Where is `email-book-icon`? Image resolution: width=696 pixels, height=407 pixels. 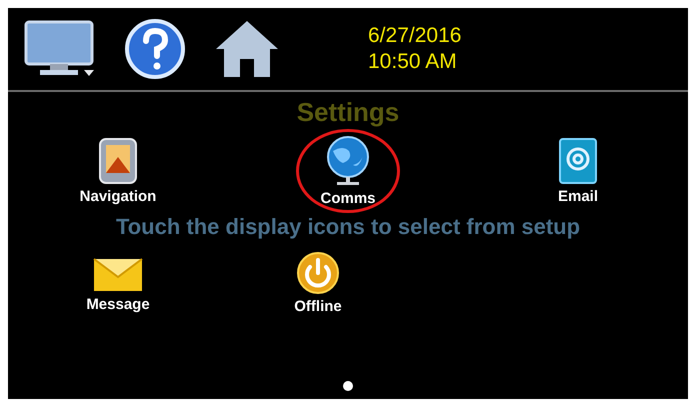
email-book-icon is located at coordinates (578, 161).